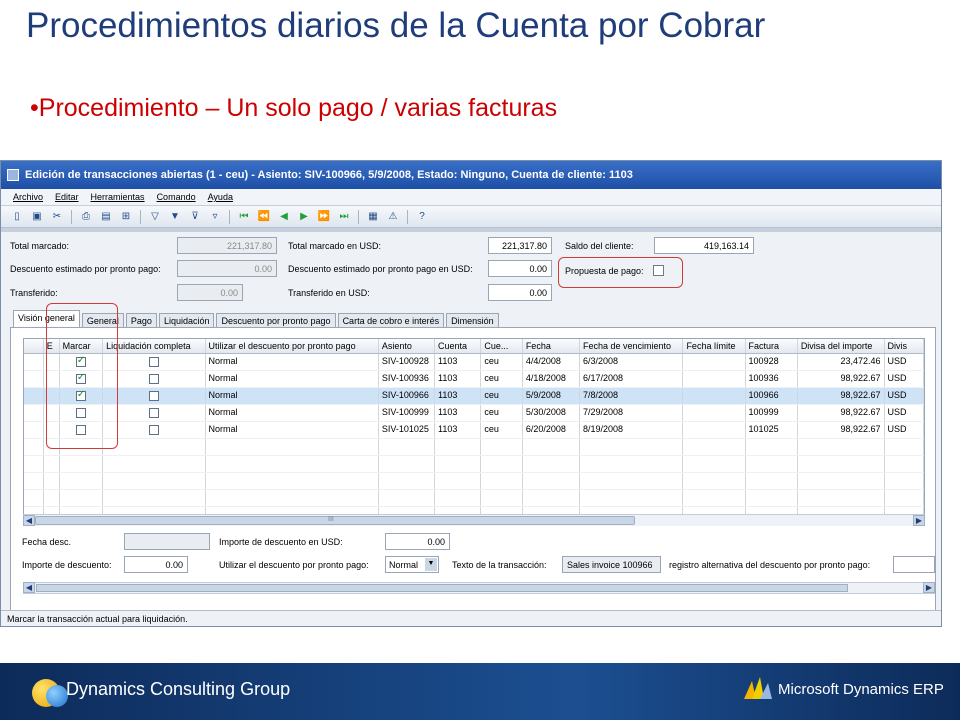  Describe the element at coordinates (520, 292) in the screenshot. I see `transferido-usd-field: 0.00` at that location.